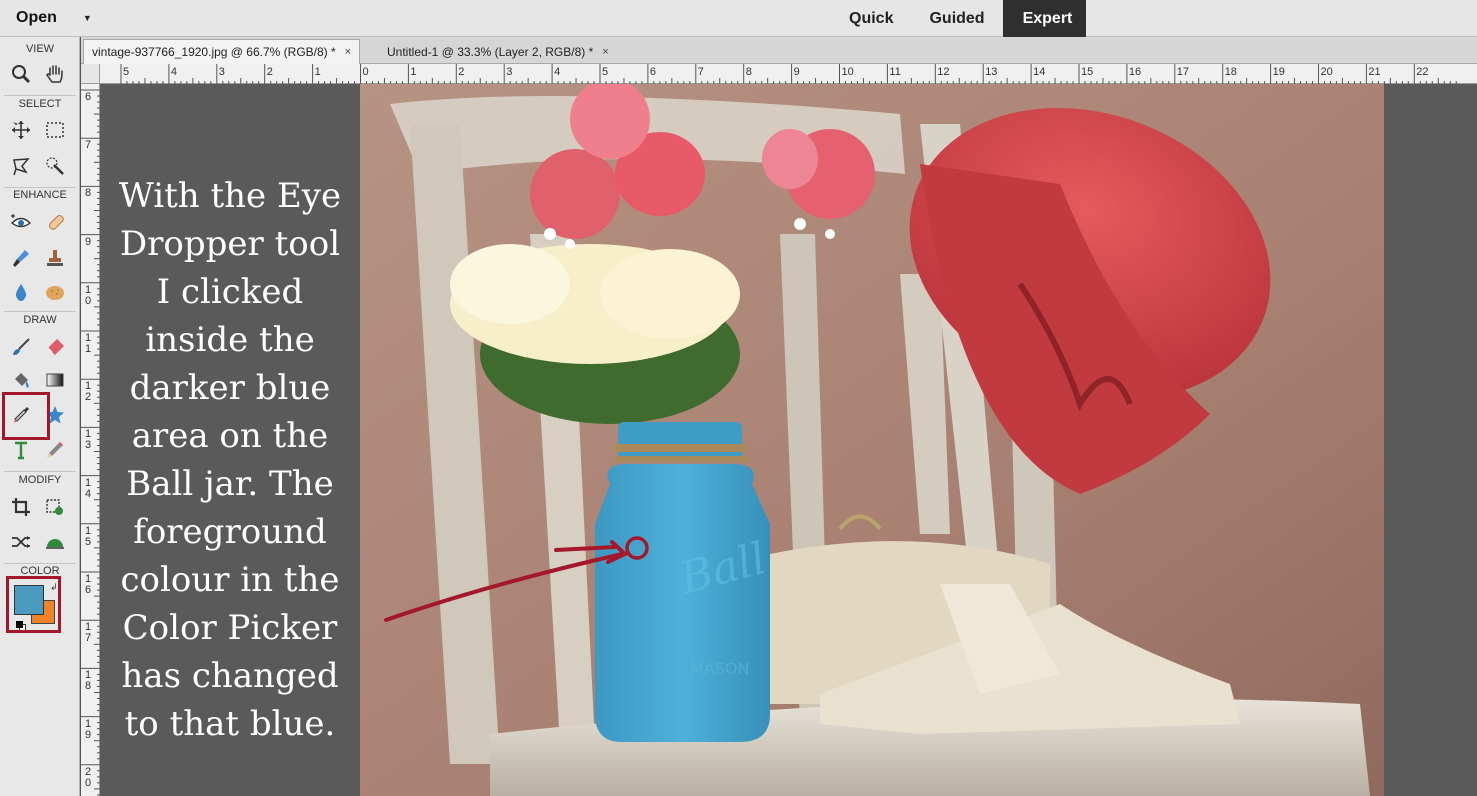 The height and width of the screenshot is (796, 1477). What do you see at coordinates (943, 72) in the screenshot?
I see `ruler-label: 12` at bounding box center [943, 72].